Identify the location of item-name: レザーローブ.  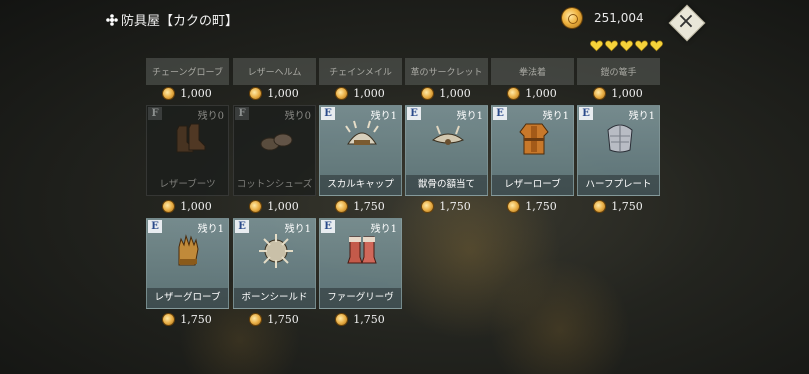
(532, 185).